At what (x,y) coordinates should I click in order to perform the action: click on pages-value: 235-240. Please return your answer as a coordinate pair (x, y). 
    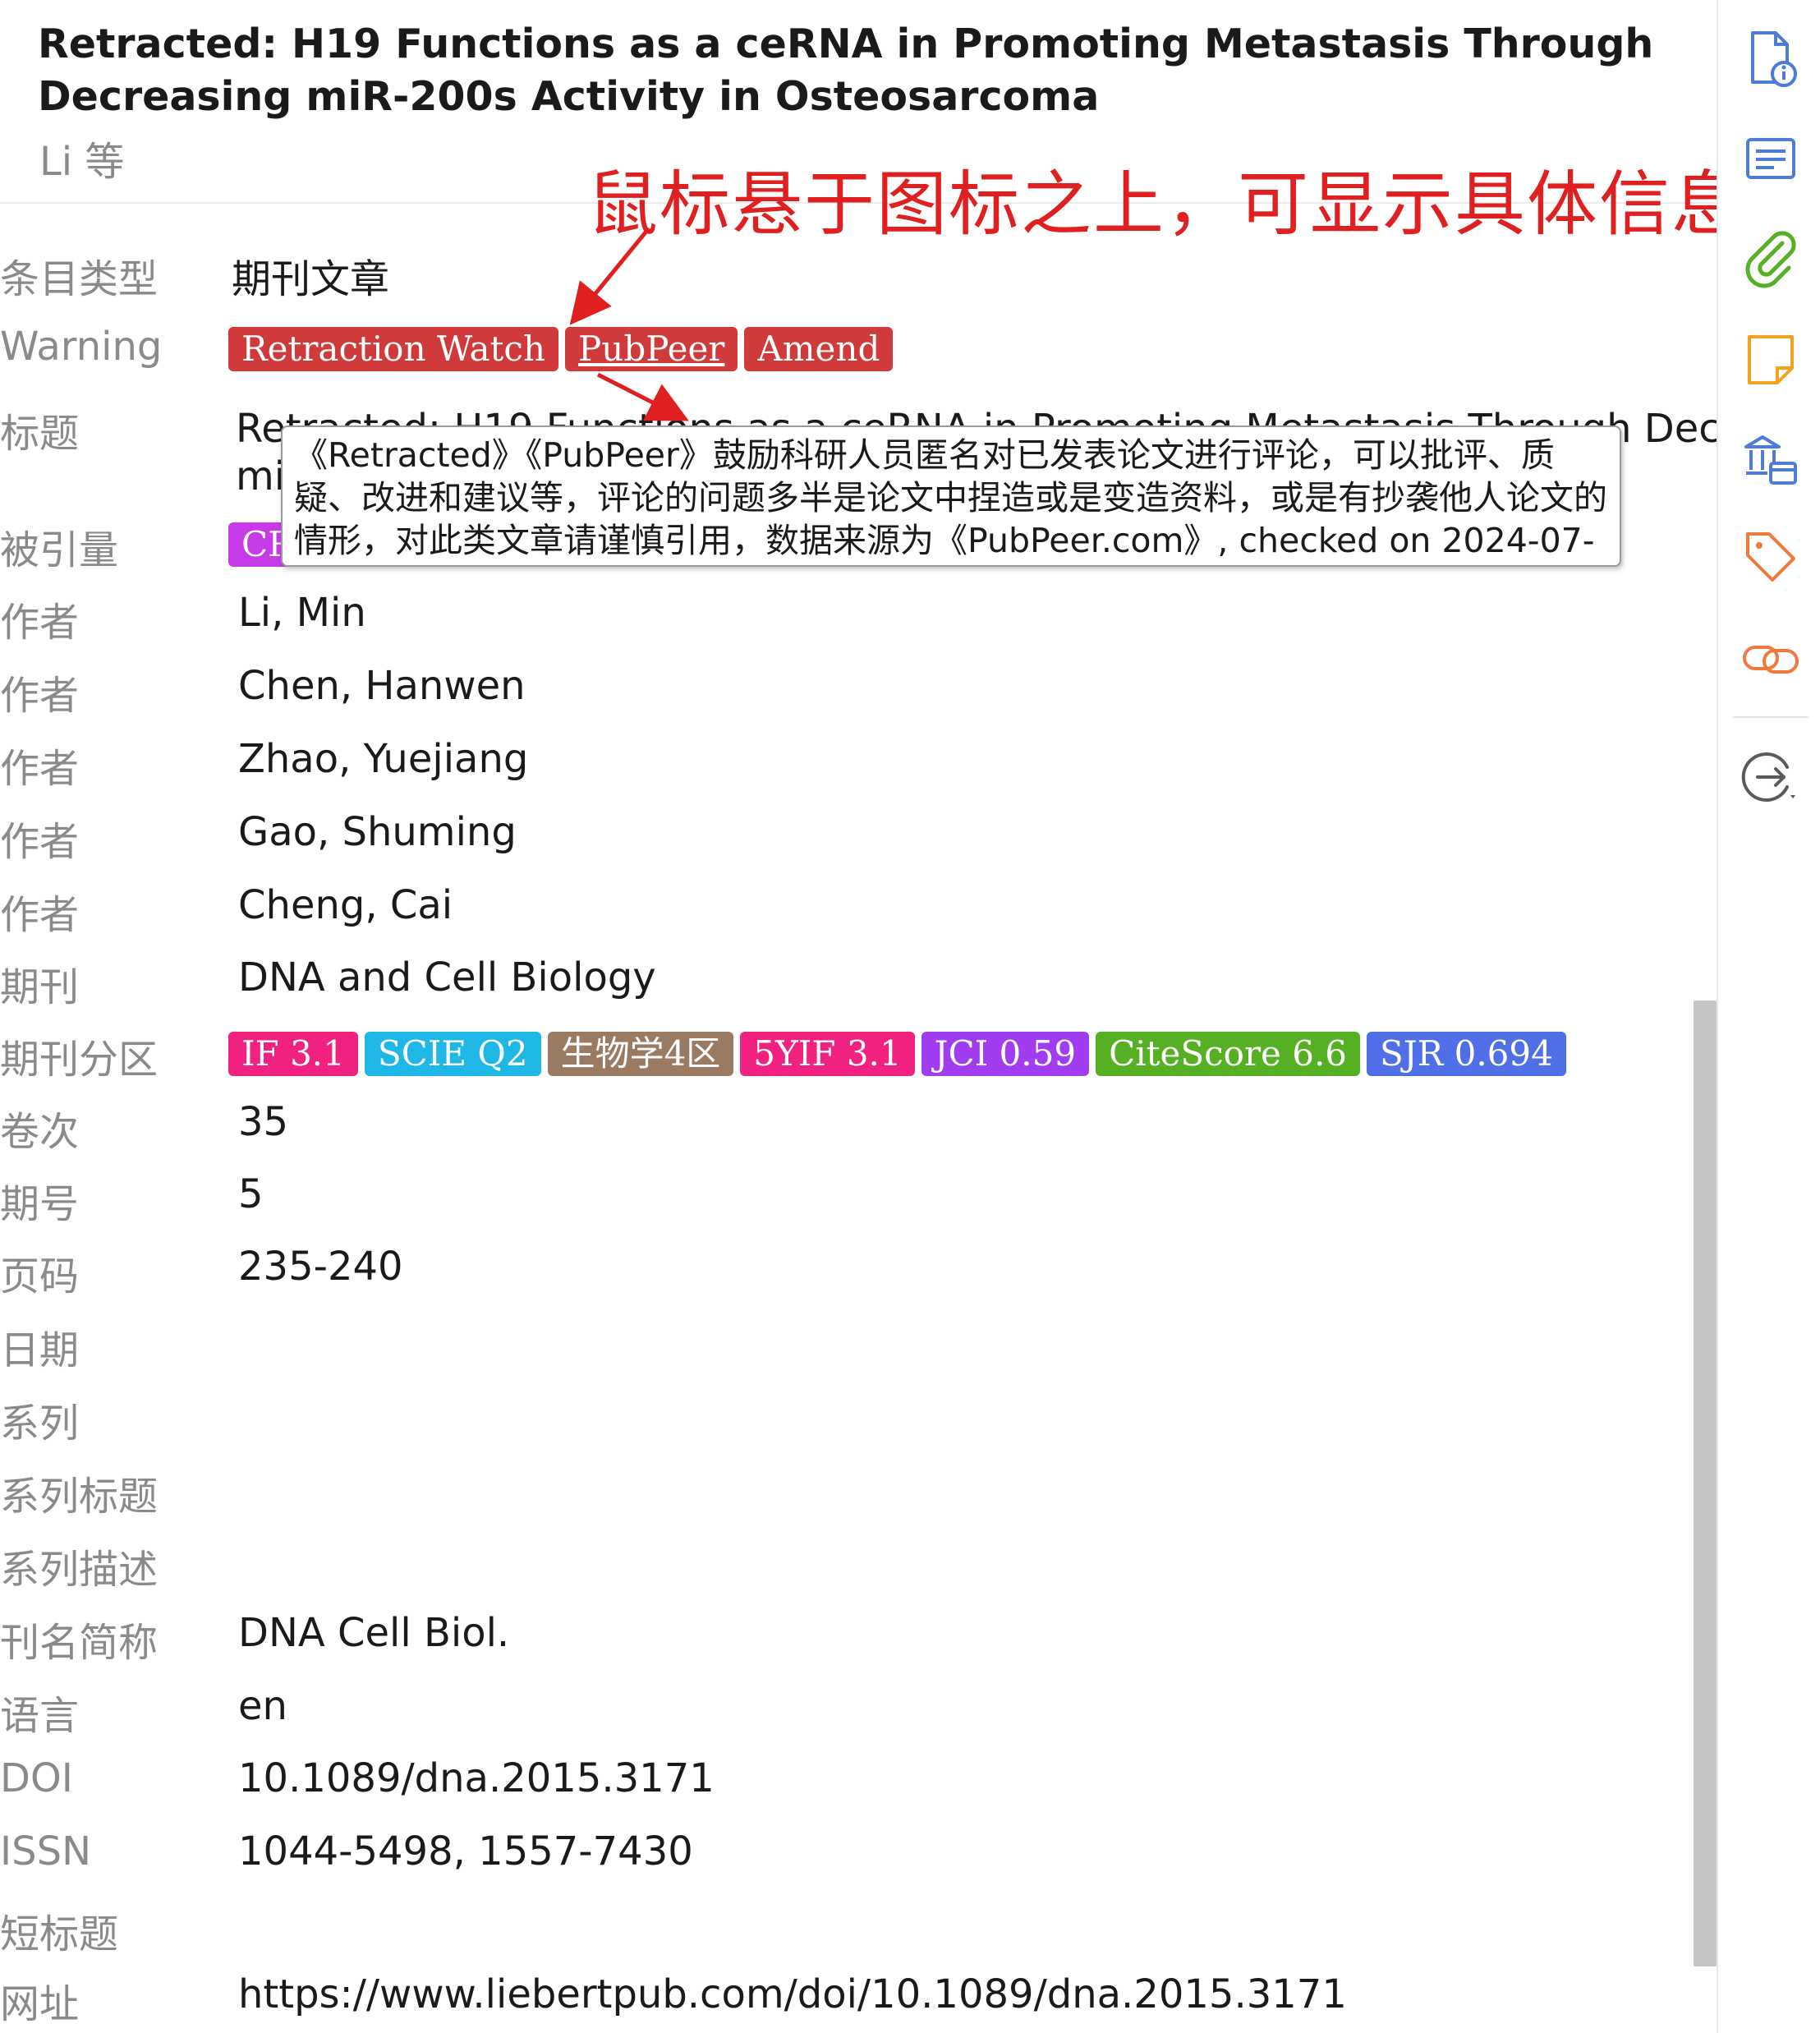
    Looking at the image, I should click on (320, 1267).